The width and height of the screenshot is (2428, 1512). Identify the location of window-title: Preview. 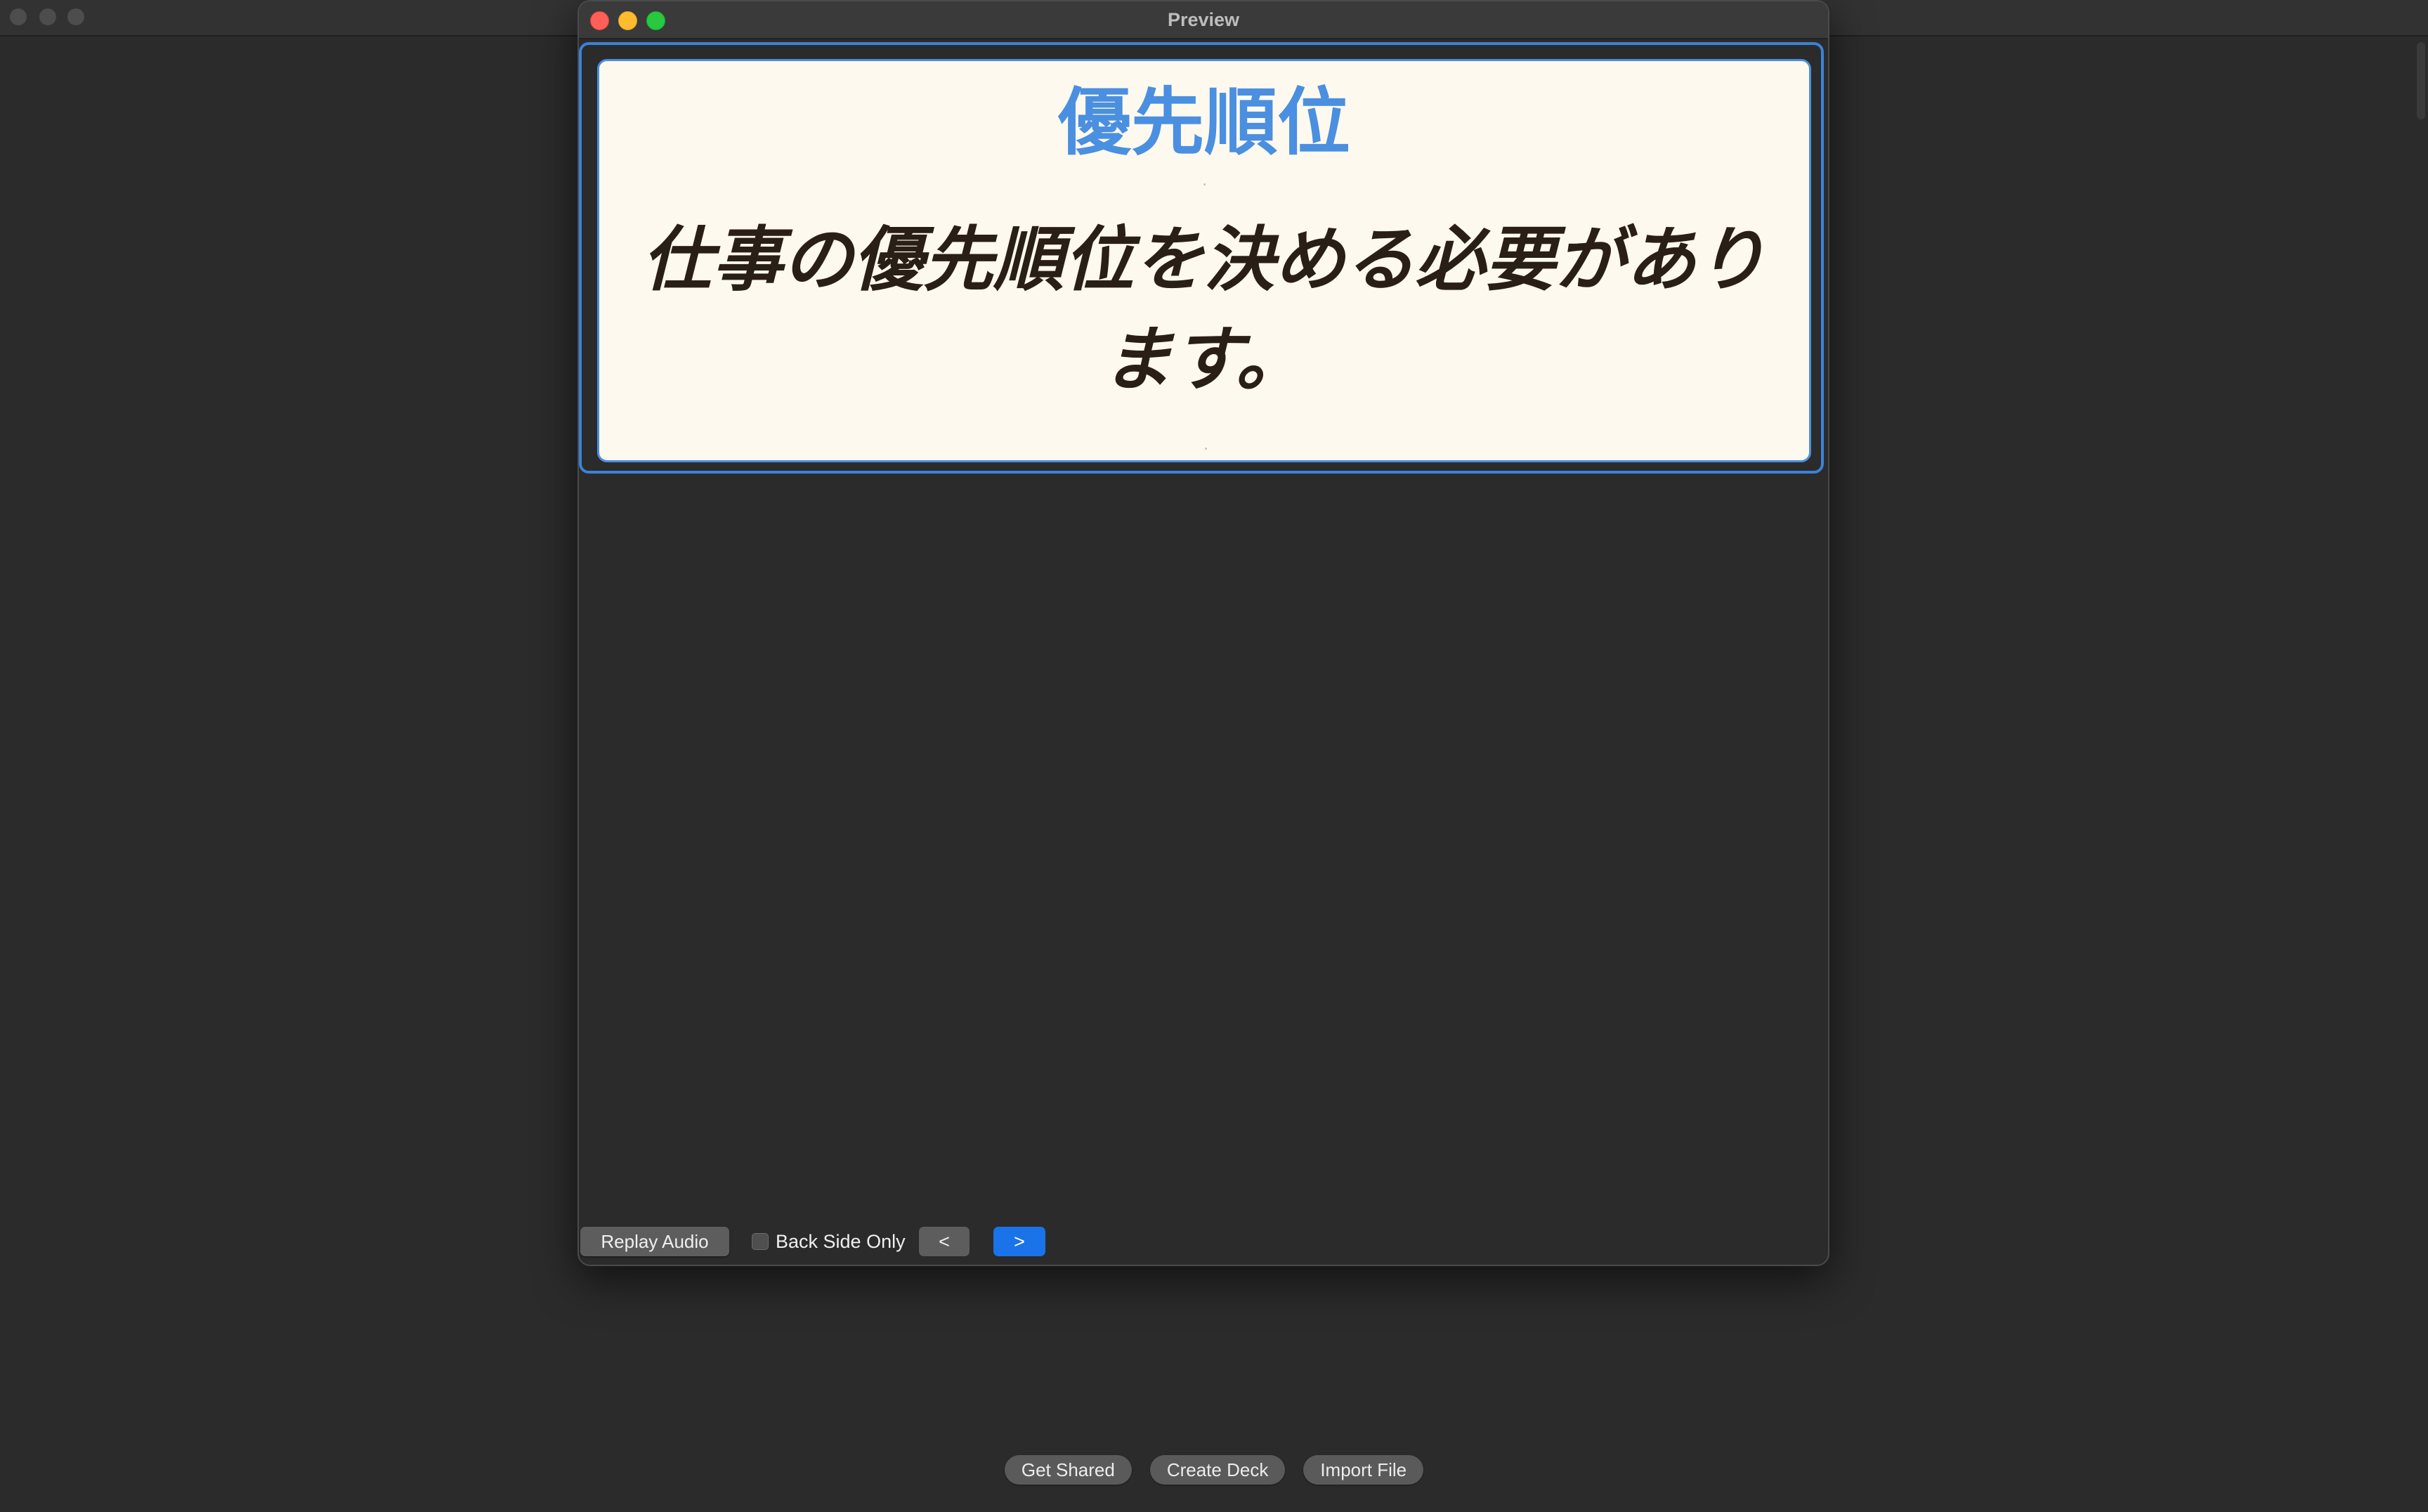
(1203, 19).